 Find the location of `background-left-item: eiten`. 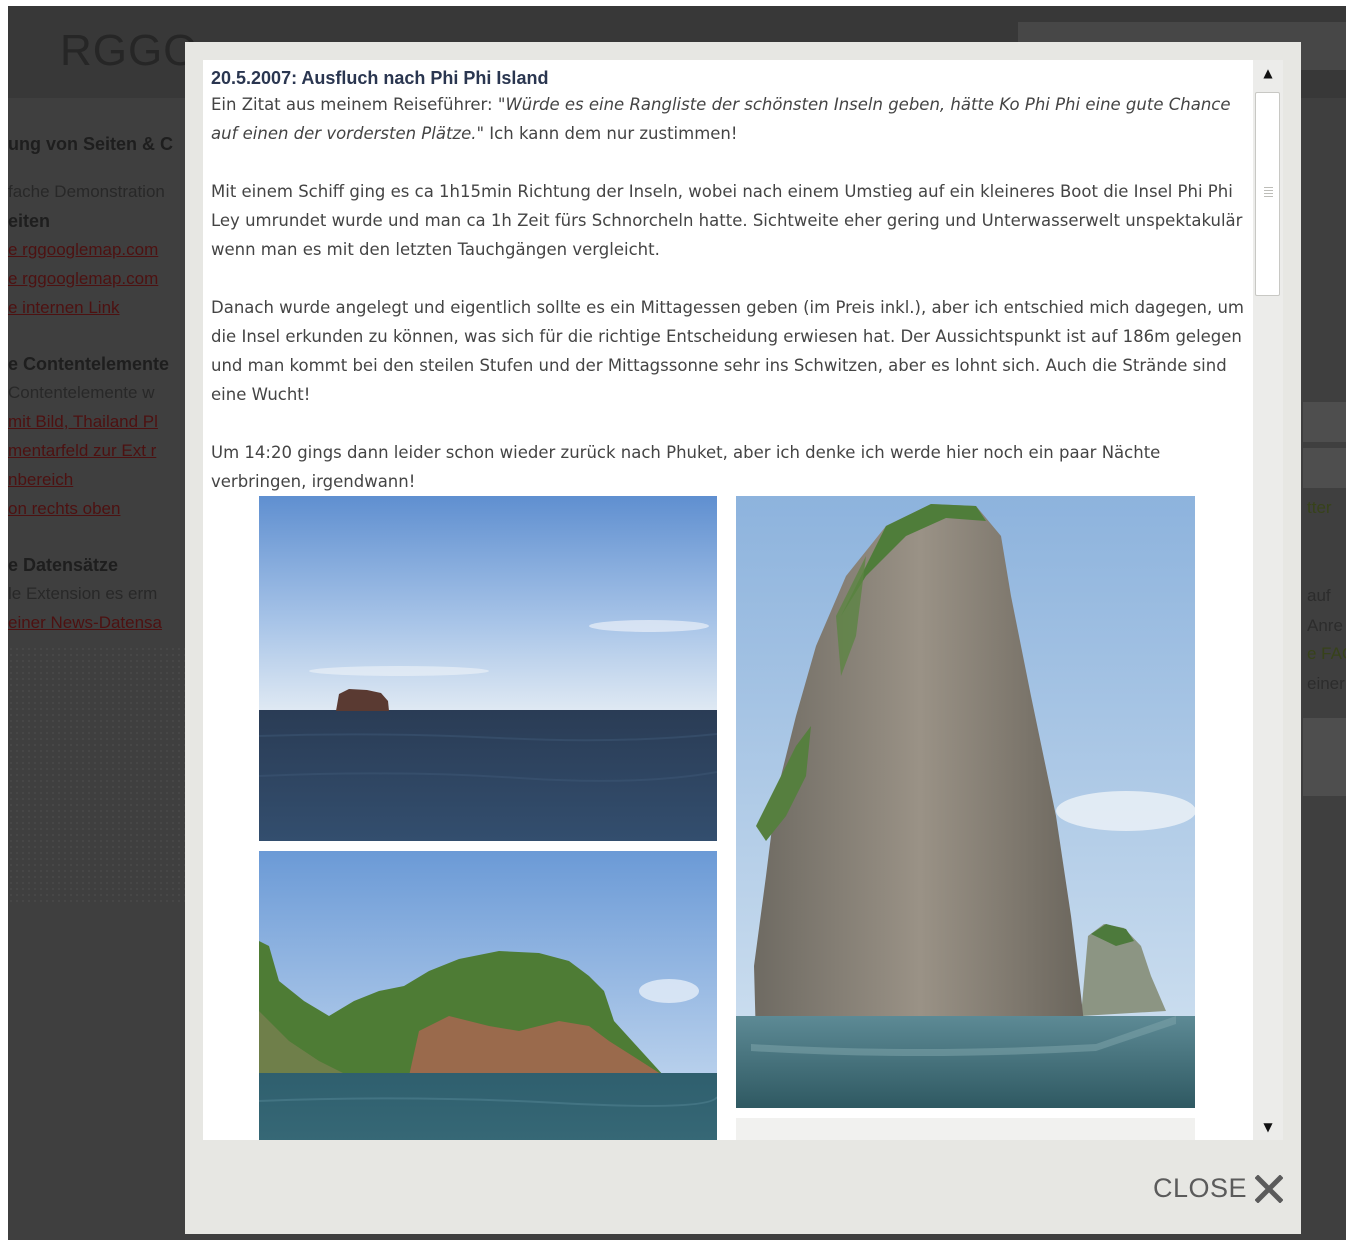

background-left-item: eiten is located at coordinates (29, 221).